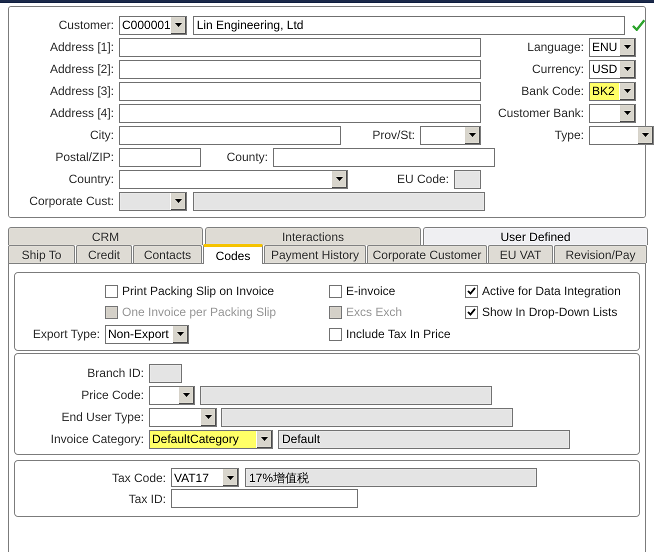  I want to click on dropdown: Non-Export, so click(147, 334).